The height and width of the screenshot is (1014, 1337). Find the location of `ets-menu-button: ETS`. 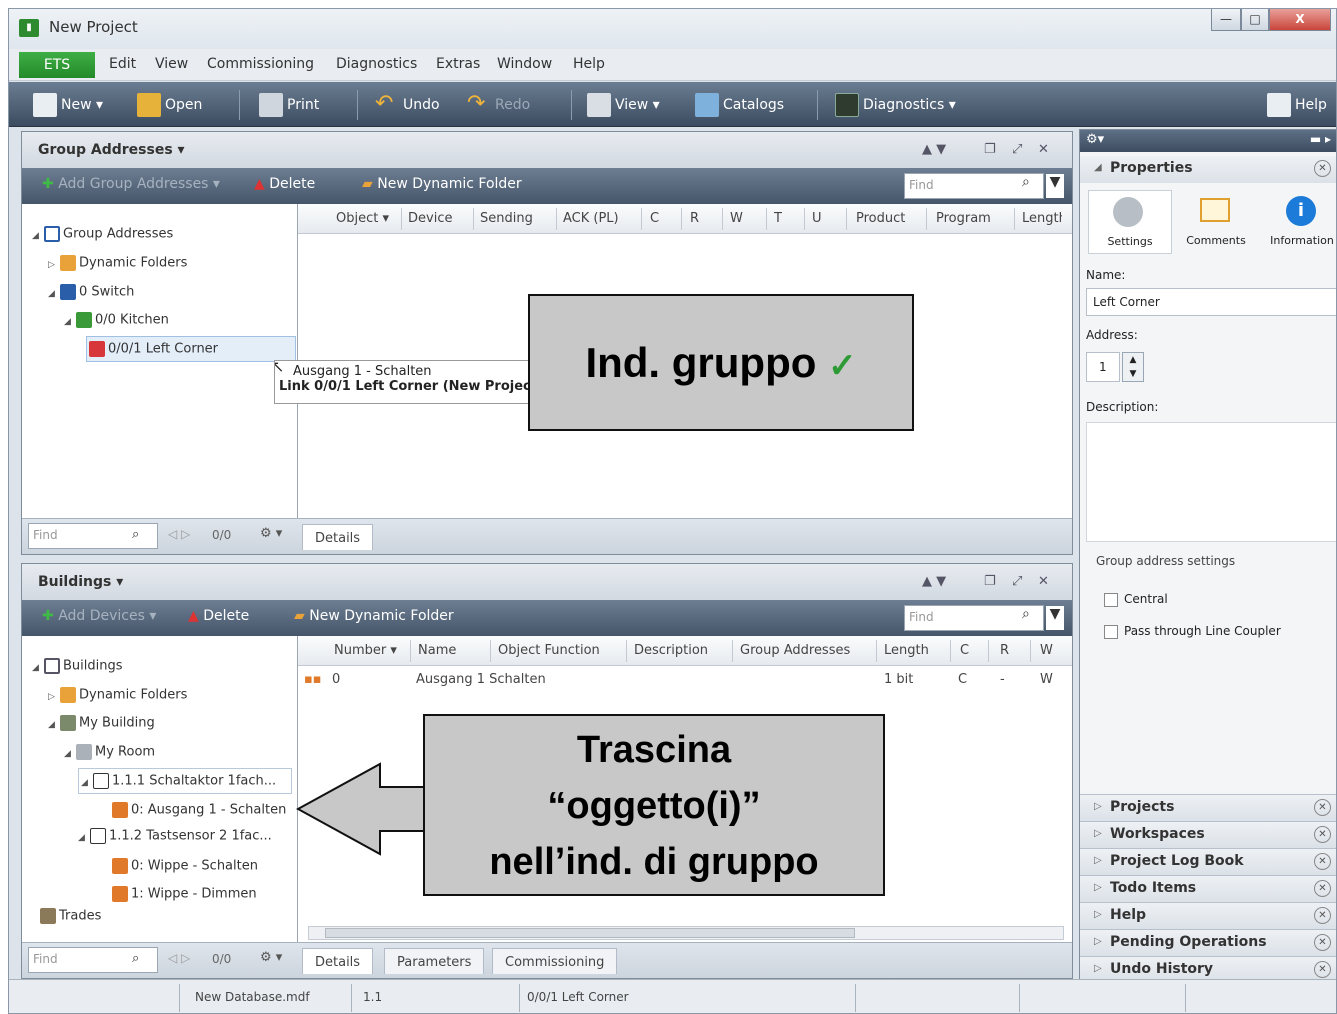

ets-menu-button: ETS is located at coordinates (57, 65).